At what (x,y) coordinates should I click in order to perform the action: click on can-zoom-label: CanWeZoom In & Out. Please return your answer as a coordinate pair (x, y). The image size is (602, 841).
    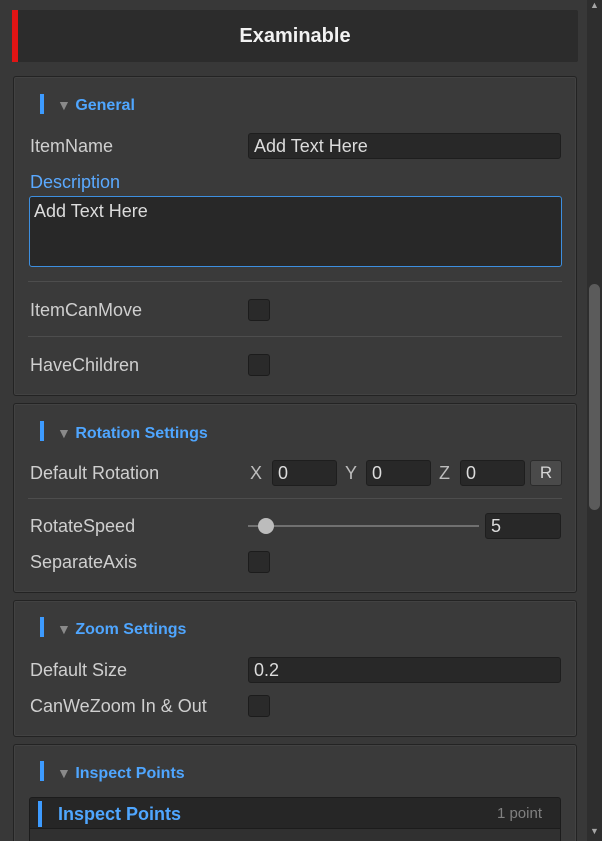
    Looking at the image, I should click on (118, 706).